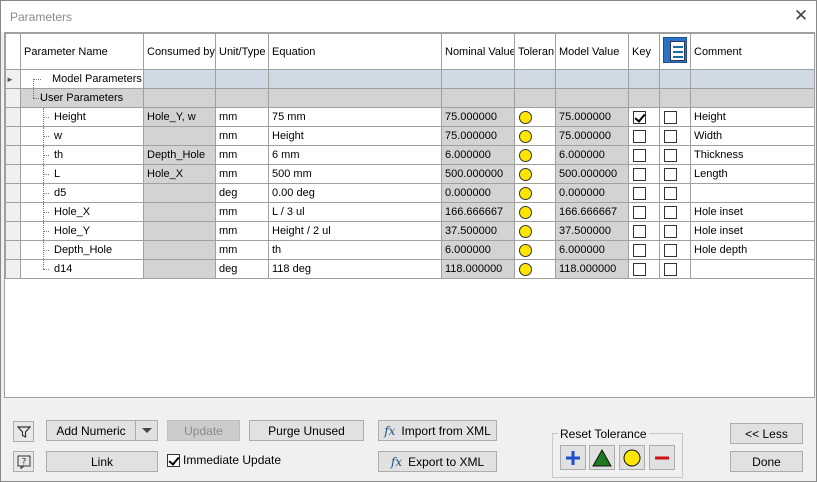  I want to click on purge-unused-button: Purge Unused, so click(306, 430).